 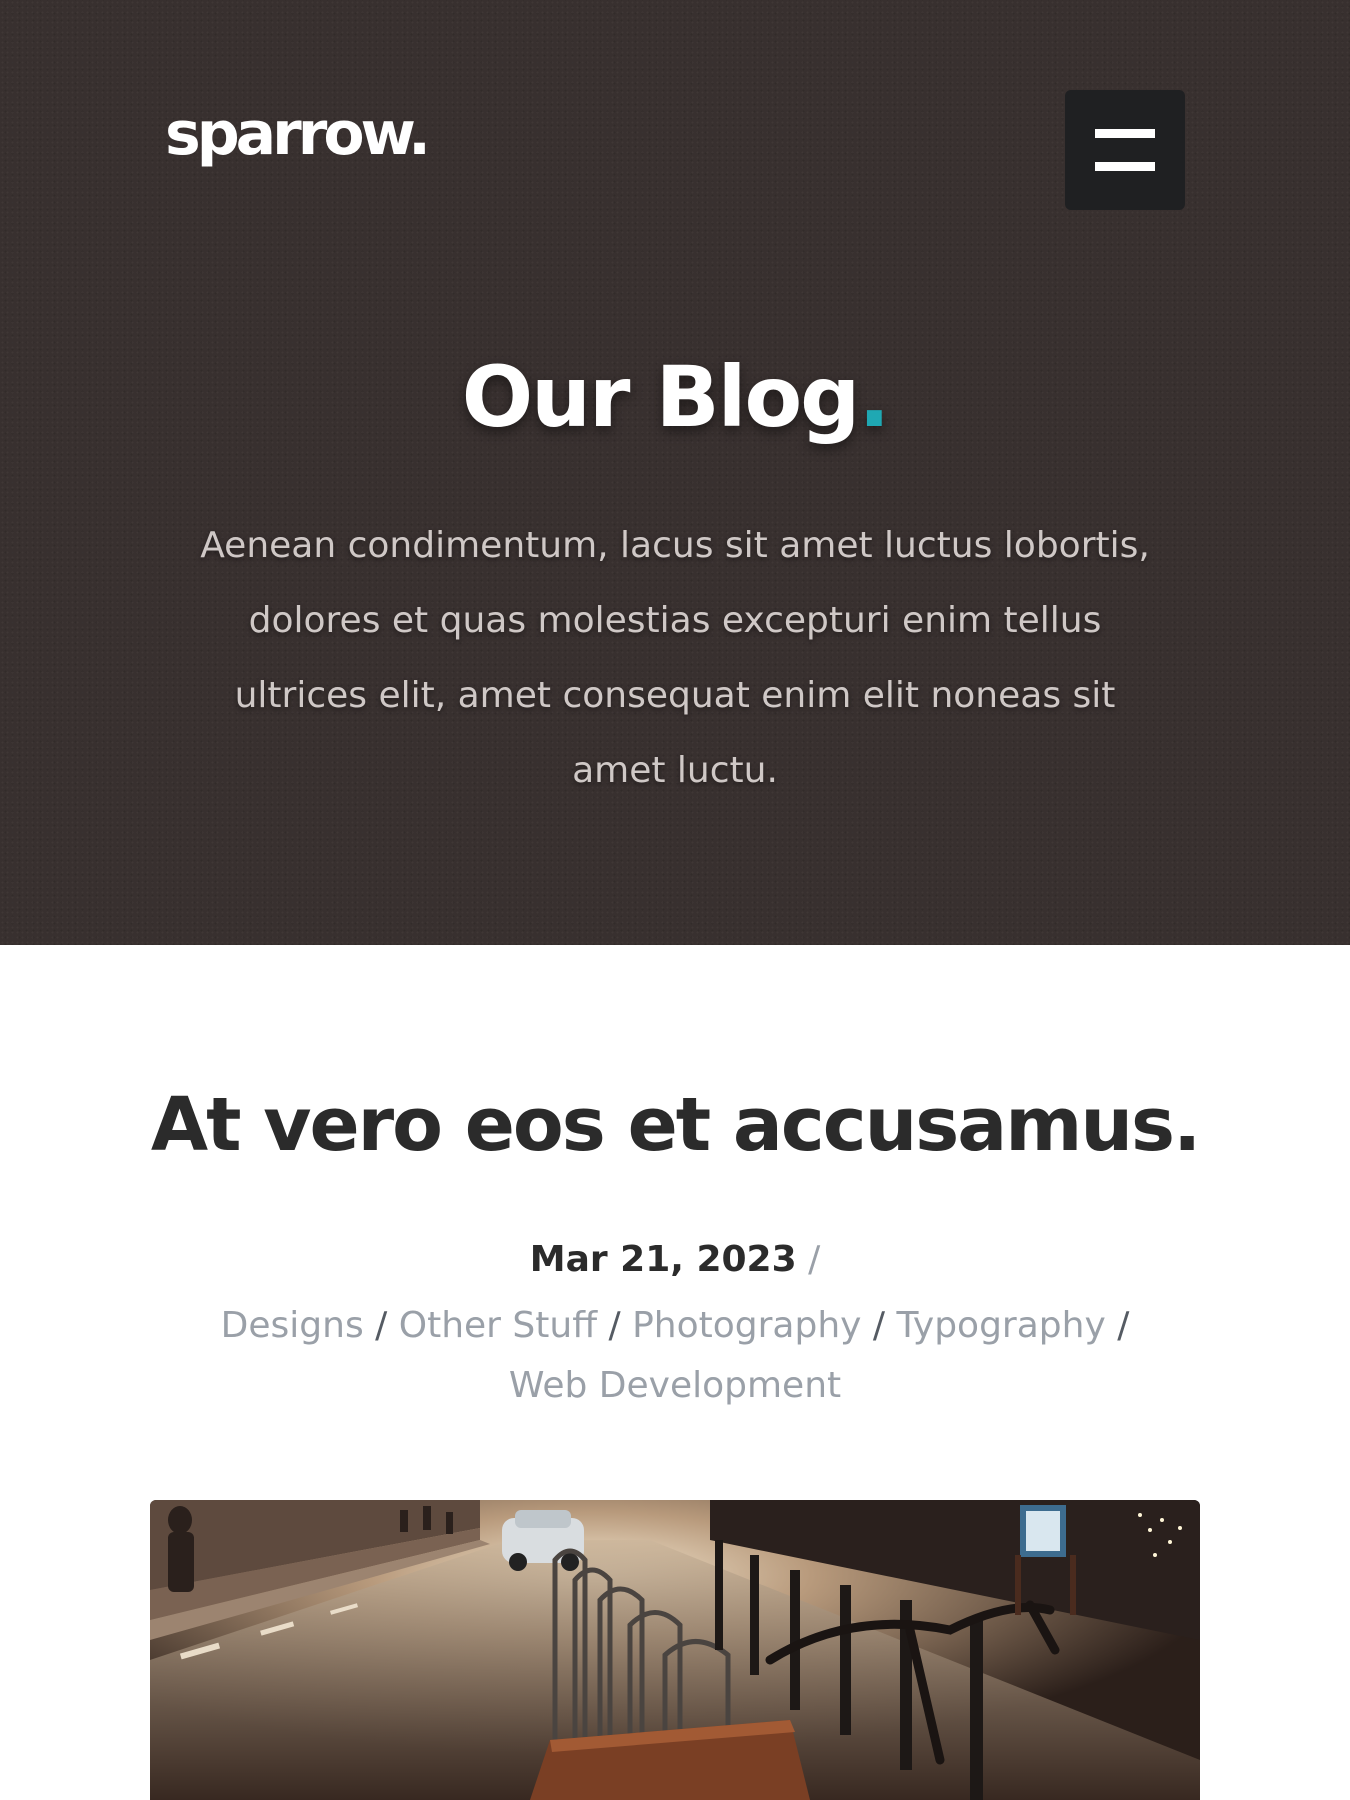 I want to click on post-title: At vero eos et accusamus., so click(x=675, y=1125).